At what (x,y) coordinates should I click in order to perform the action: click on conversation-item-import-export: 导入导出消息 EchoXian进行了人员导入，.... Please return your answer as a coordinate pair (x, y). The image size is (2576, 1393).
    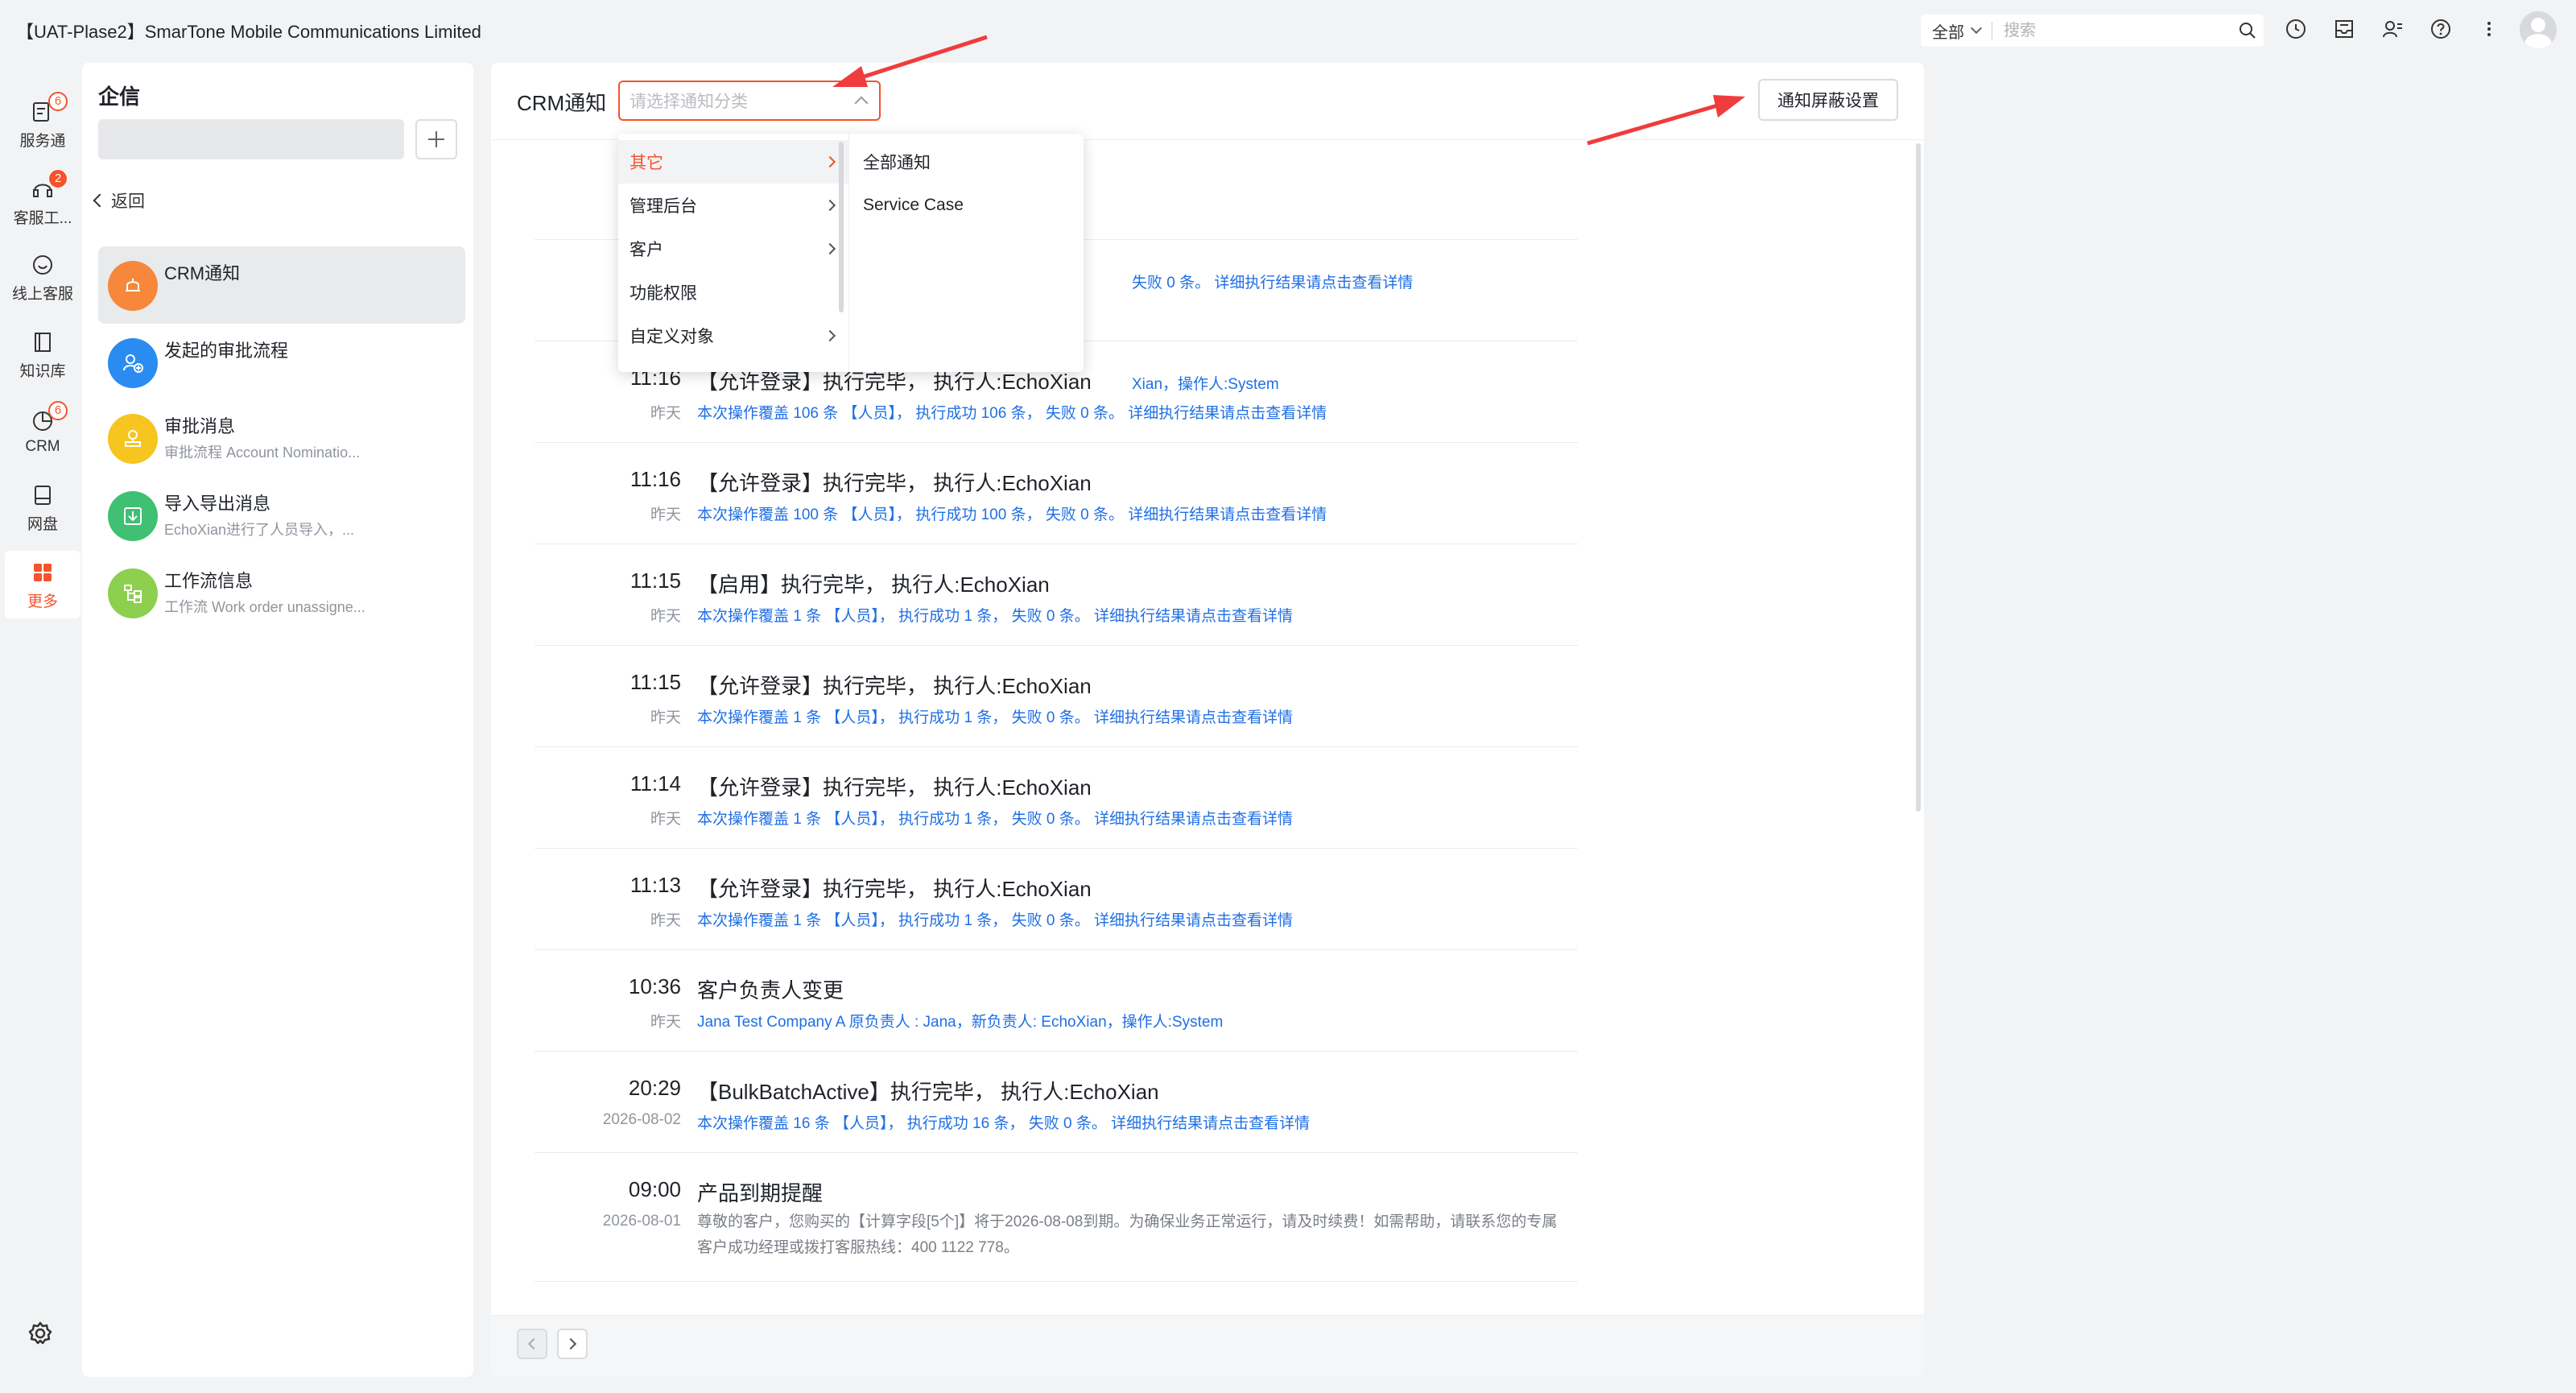
    Looking at the image, I should click on (281, 515).